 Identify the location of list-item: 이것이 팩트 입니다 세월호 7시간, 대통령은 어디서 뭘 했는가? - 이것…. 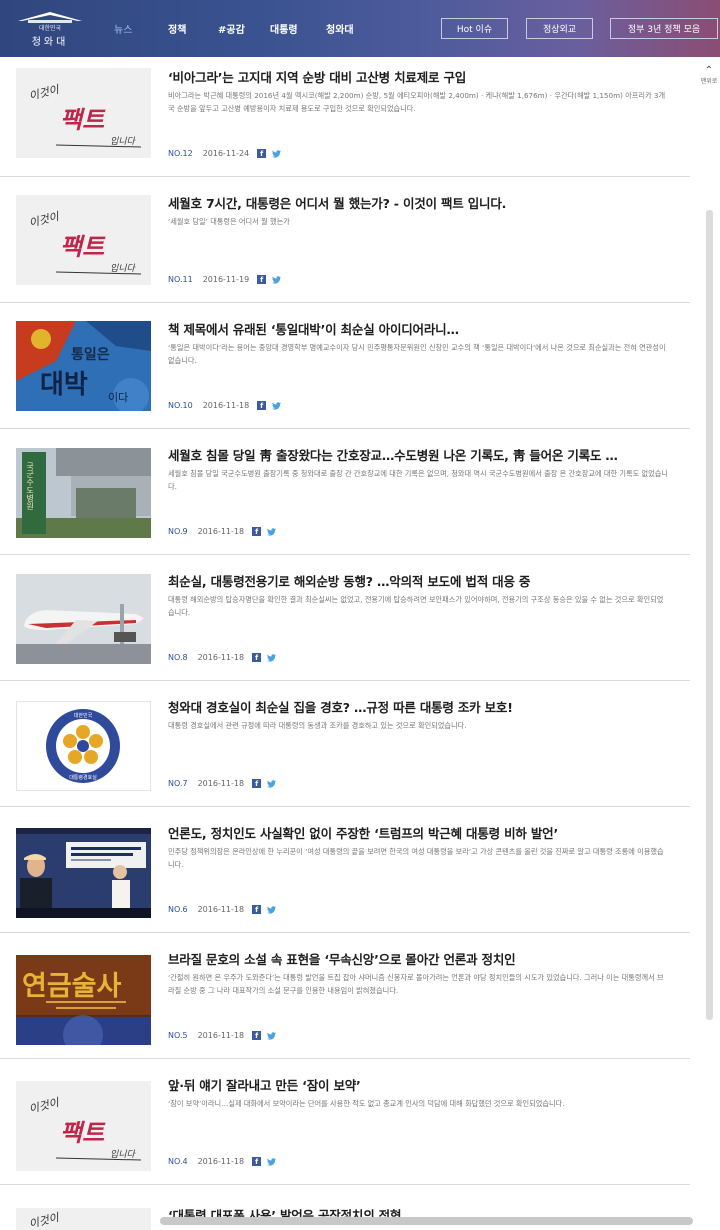
(345, 240).